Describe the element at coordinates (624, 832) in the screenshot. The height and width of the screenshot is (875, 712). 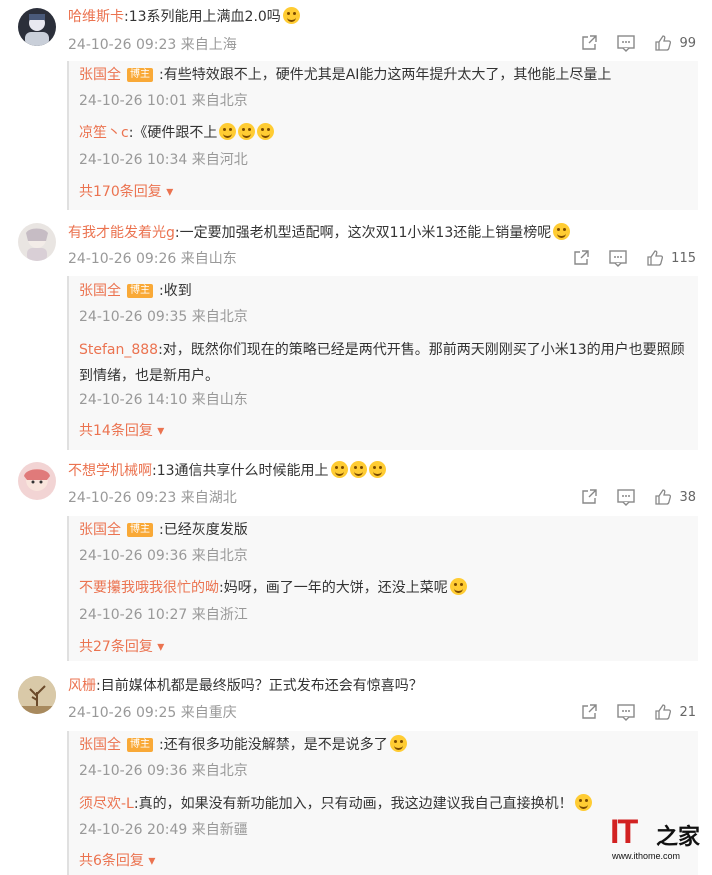
I see `watermark-brand: IT` at that location.